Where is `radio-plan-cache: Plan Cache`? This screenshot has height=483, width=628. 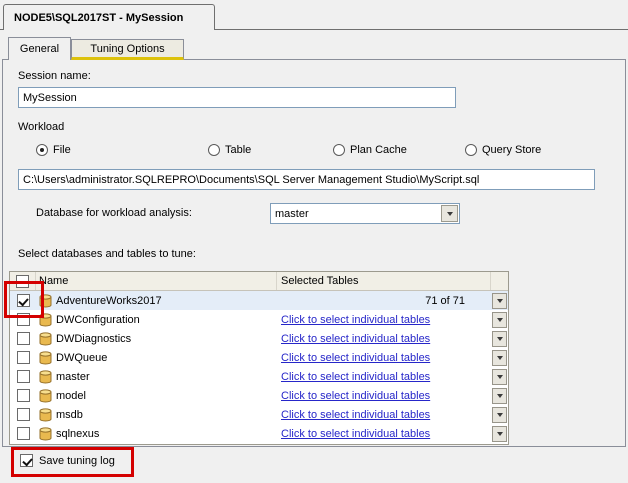
radio-plan-cache: Plan Cache is located at coordinates (370, 150).